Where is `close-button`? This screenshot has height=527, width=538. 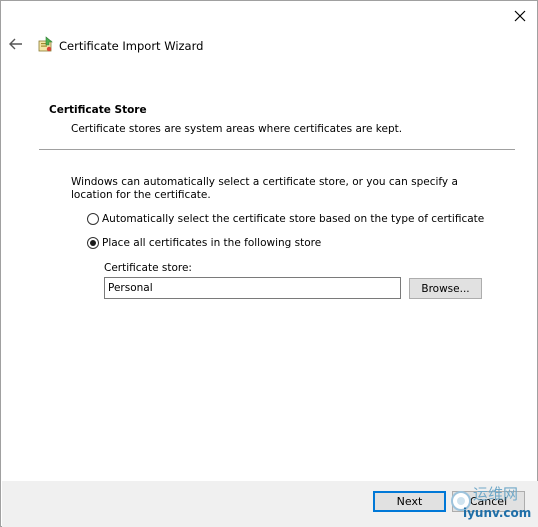 close-button is located at coordinates (520, 16).